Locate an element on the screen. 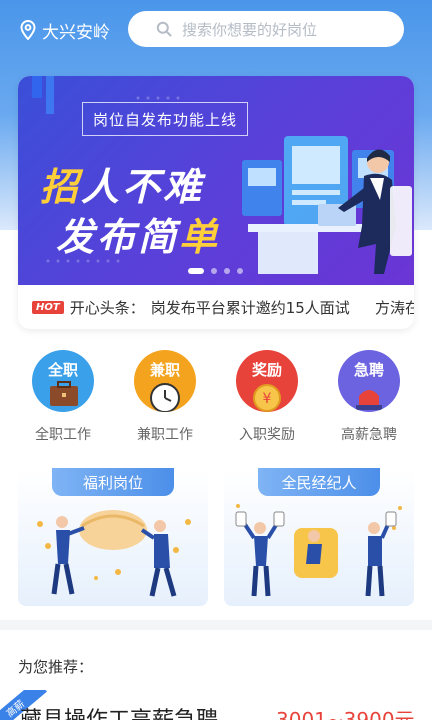  category-urgent: 急聘 高薪急聘 is located at coordinates (369, 397).